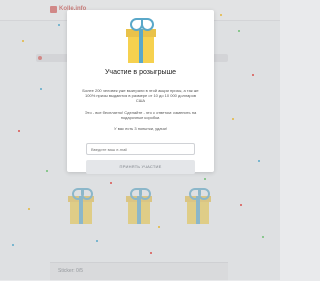  I want to click on email-input, so click(140, 149).